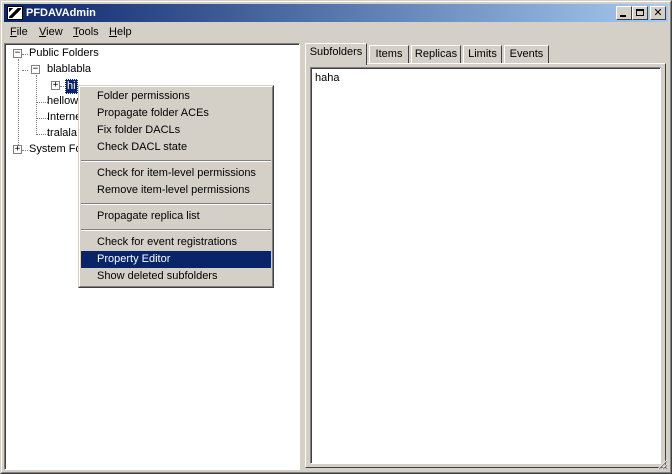 The image size is (672, 474). I want to click on menu-tools-label: ools, so click(88, 32).